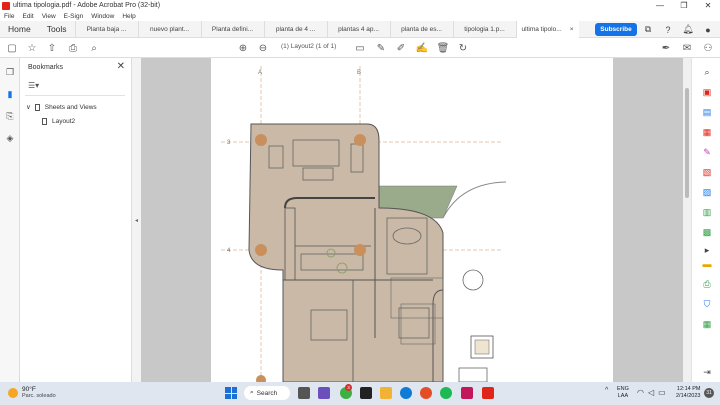 The height and width of the screenshot is (405, 720). What do you see at coordinates (94, 48) in the screenshot?
I see `zoom-search-icon: ⌕` at bounding box center [94, 48].